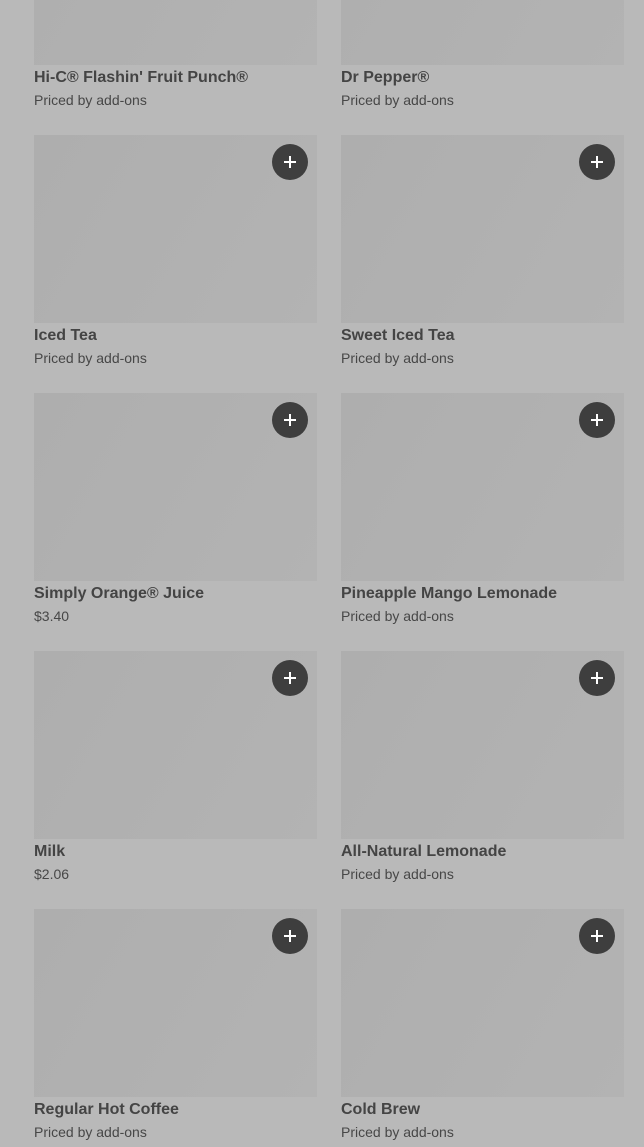  Describe the element at coordinates (449, 593) in the screenshot. I see `item-name: Pineapple Mango Lemonade` at that location.